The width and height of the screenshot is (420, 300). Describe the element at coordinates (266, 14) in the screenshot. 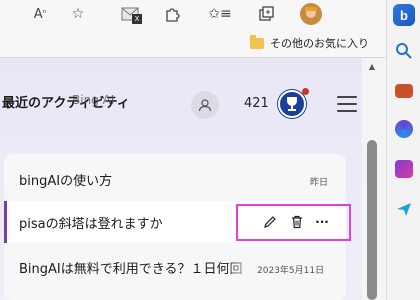

I see `collections-icon` at that location.